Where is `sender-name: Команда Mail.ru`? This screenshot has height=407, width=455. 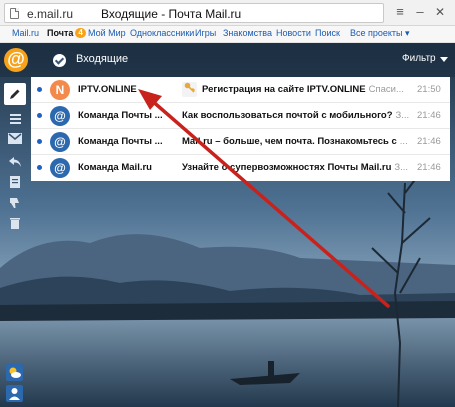 sender-name: Команда Mail.ru is located at coordinates (115, 167).